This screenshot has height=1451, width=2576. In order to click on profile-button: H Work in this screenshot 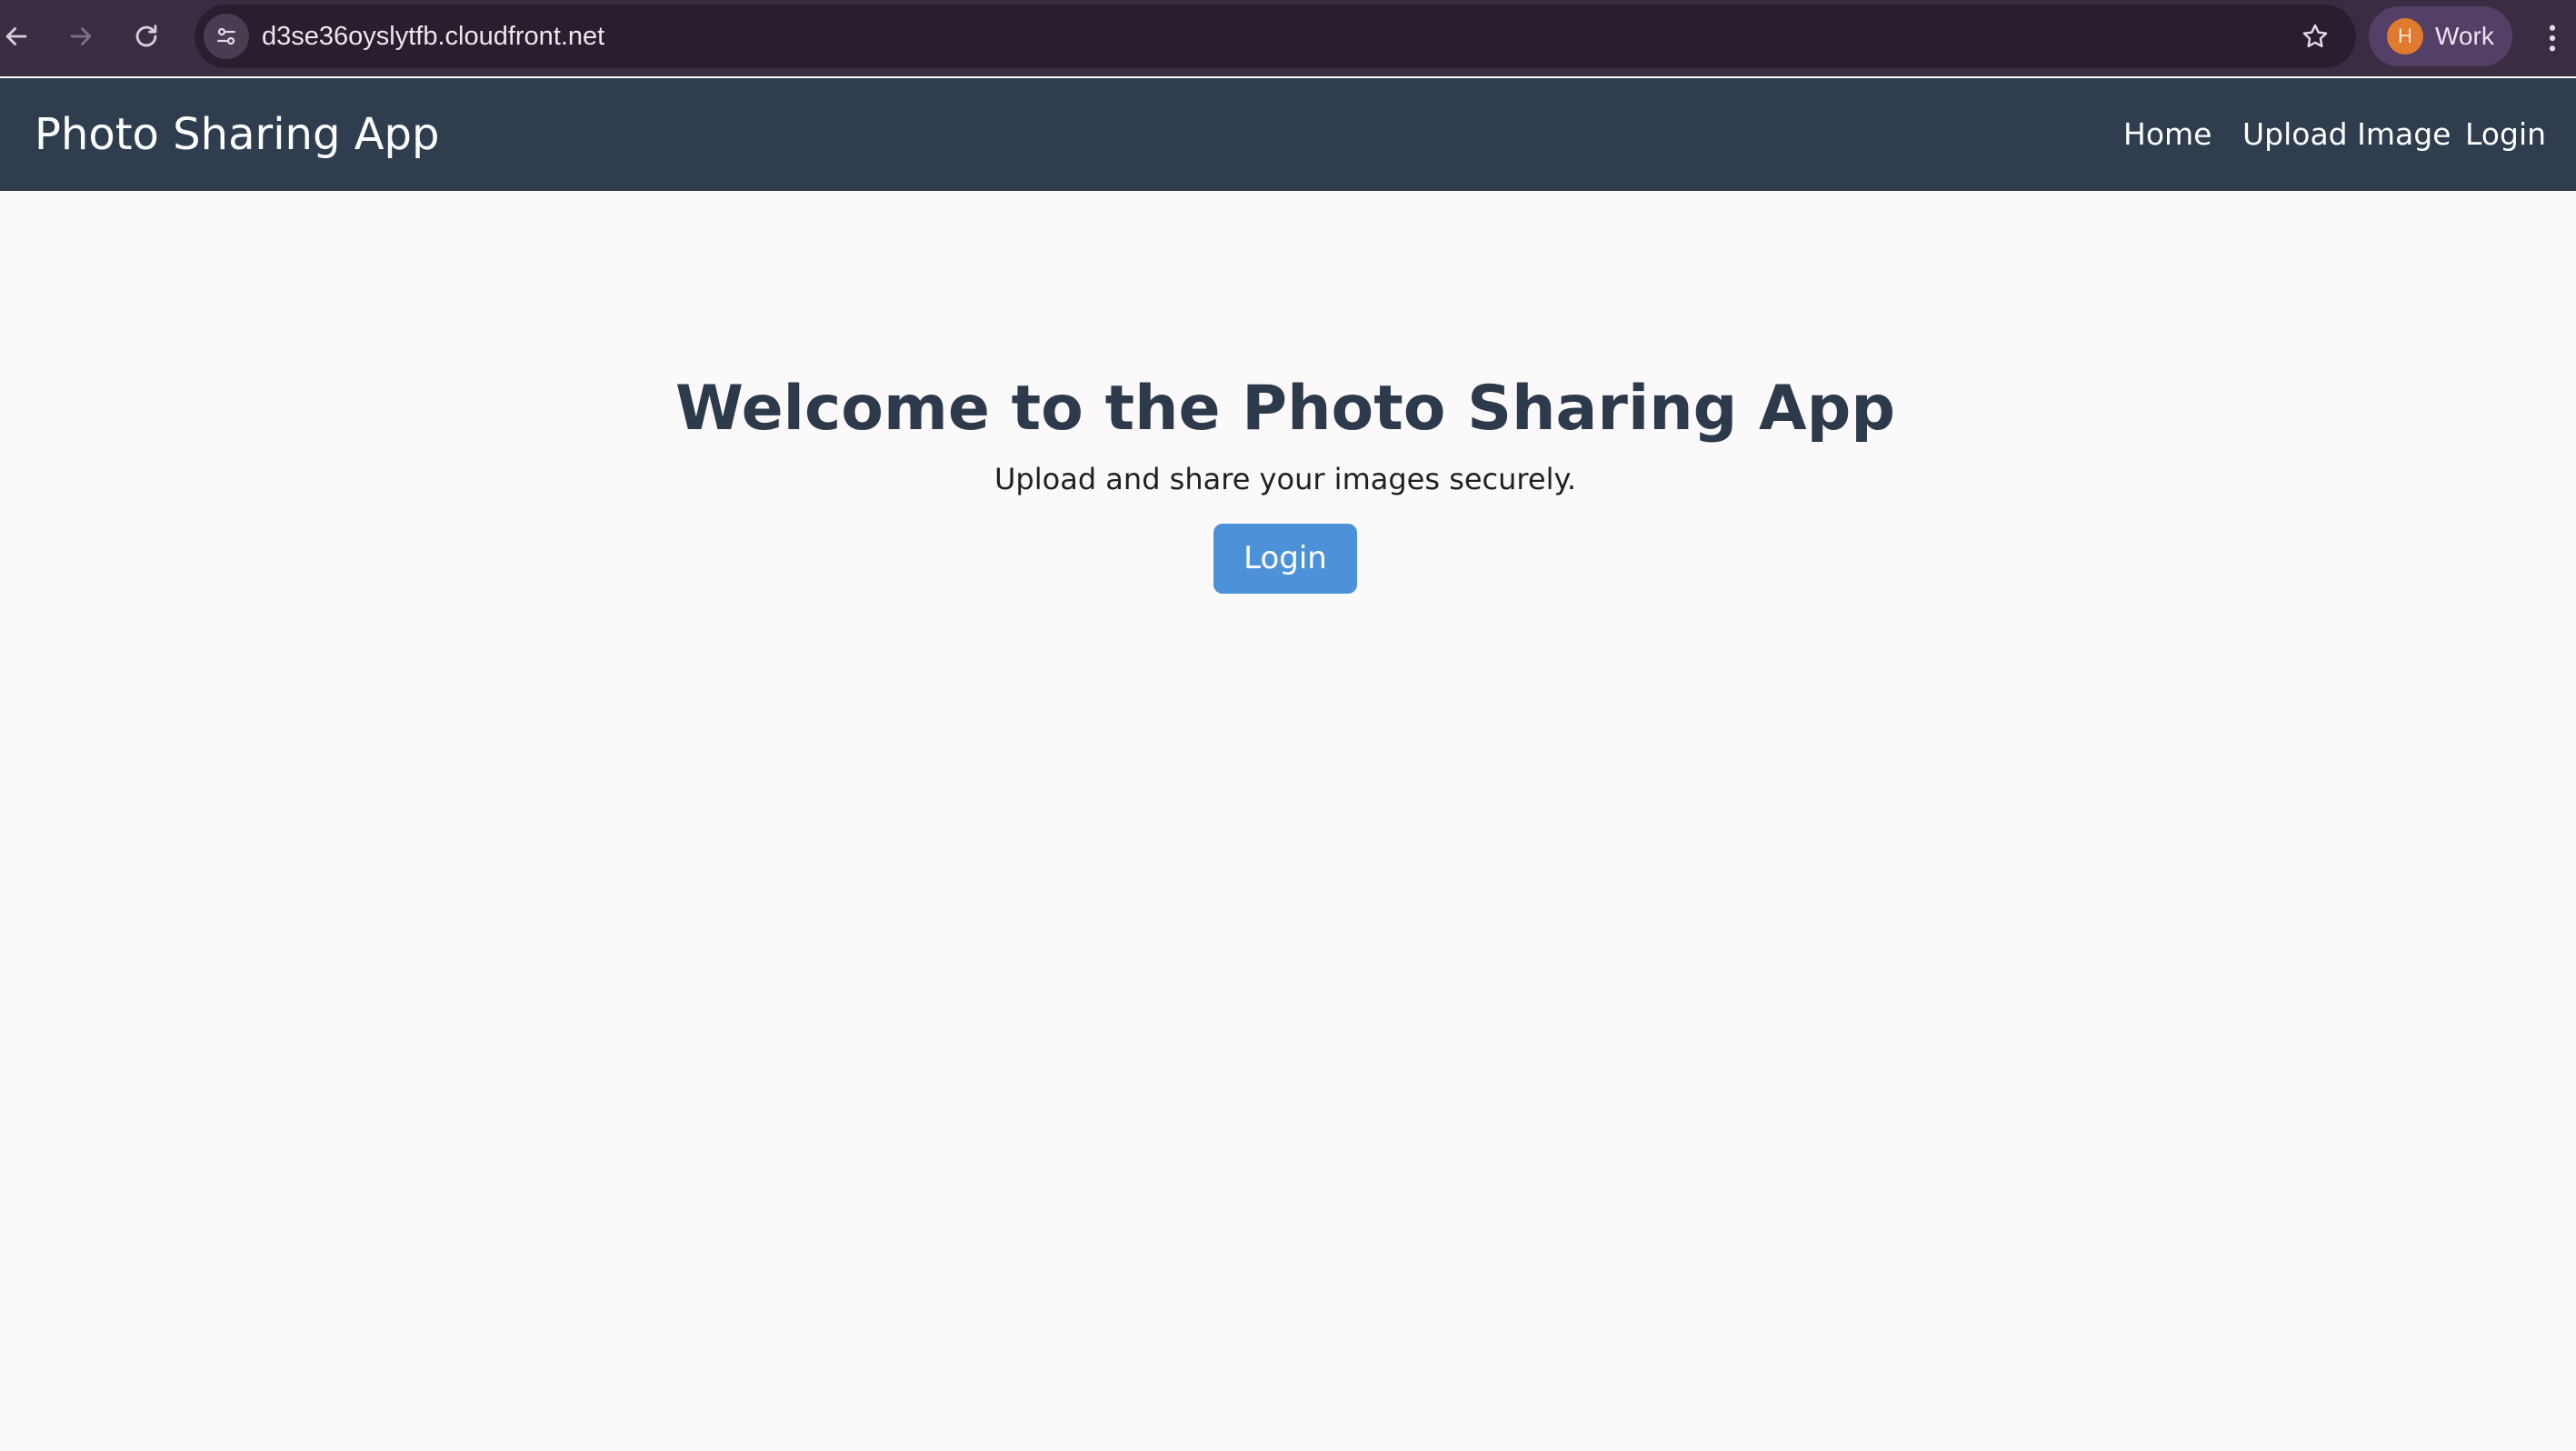, I will do `click(2440, 36)`.